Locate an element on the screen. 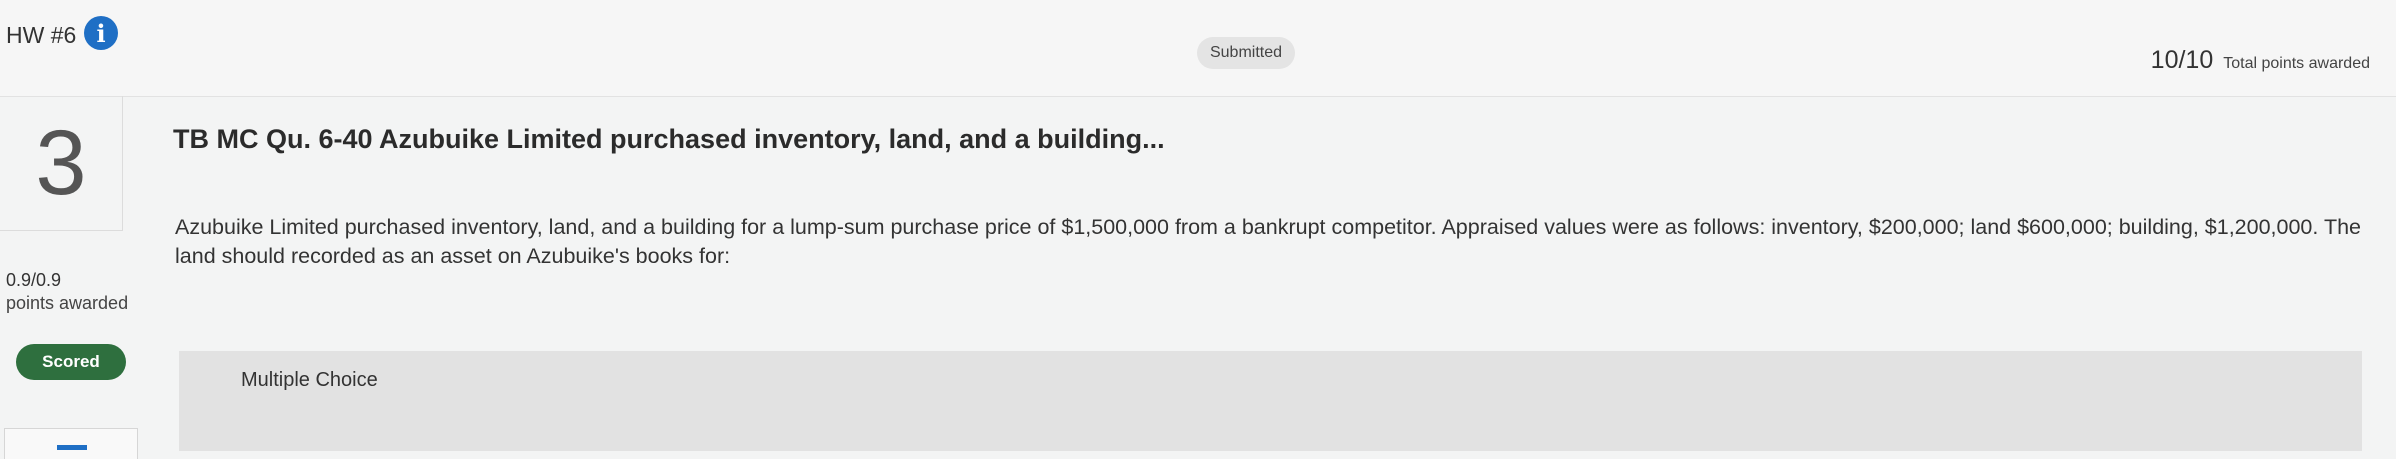 The image size is (2396, 459). info-icon: i is located at coordinates (101, 33).